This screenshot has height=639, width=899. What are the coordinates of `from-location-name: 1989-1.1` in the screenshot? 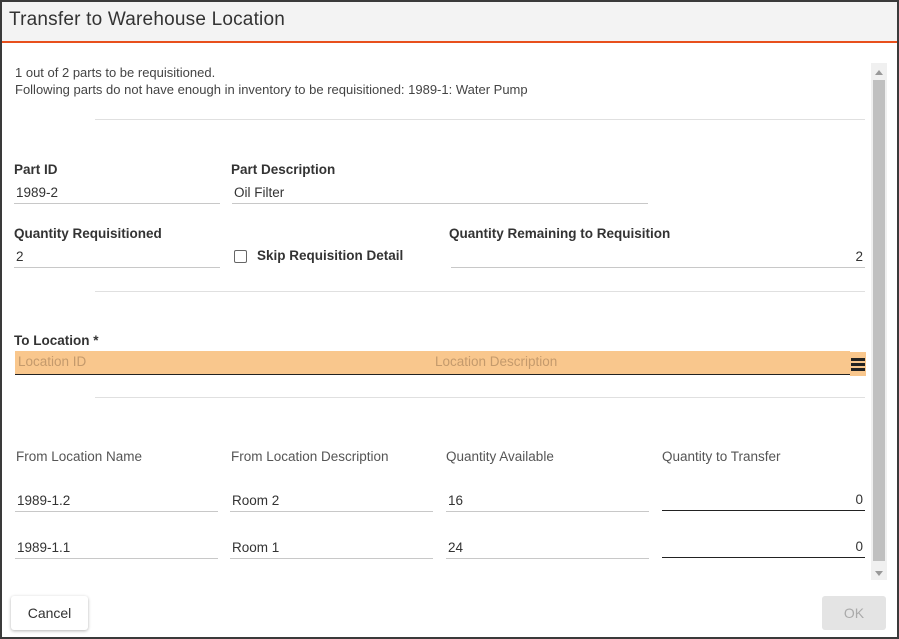 It's located at (116, 548).